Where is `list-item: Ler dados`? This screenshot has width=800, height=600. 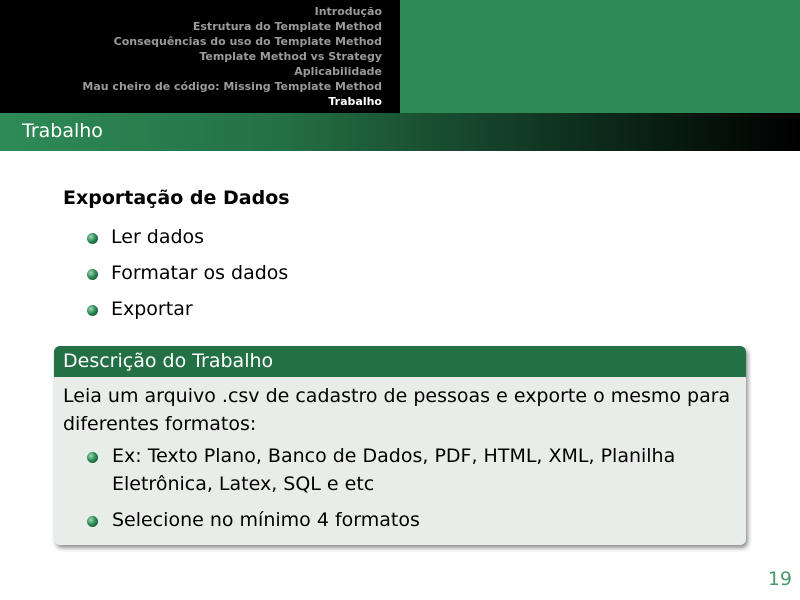 list-item: Ler dados is located at coordinates (175, 241).